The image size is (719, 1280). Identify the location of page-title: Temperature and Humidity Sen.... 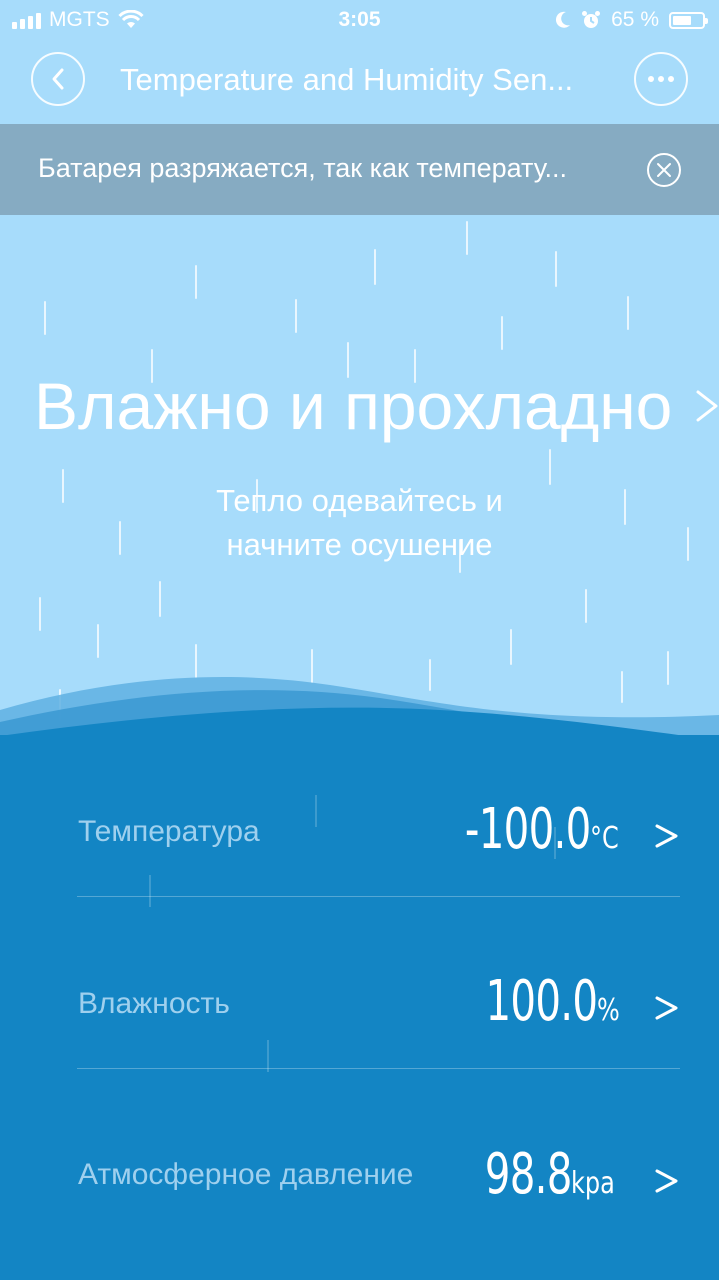
(347, 79).